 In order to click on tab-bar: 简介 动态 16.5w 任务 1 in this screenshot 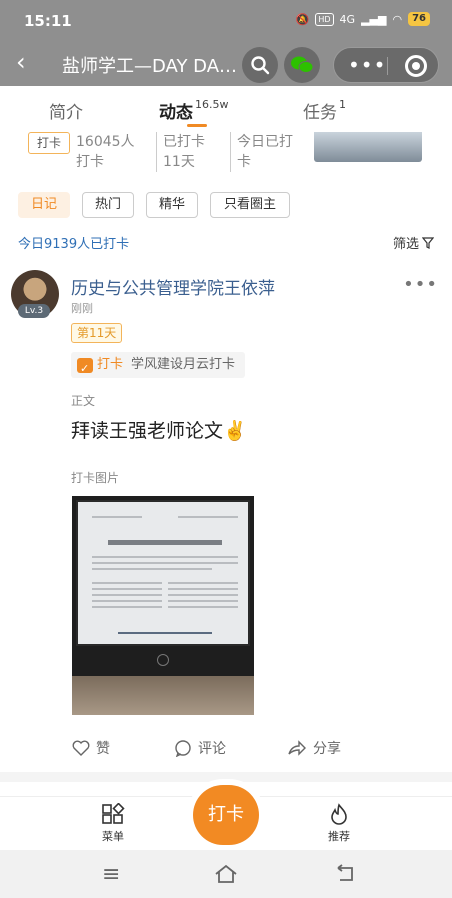, I will do `click(226, 109)`.